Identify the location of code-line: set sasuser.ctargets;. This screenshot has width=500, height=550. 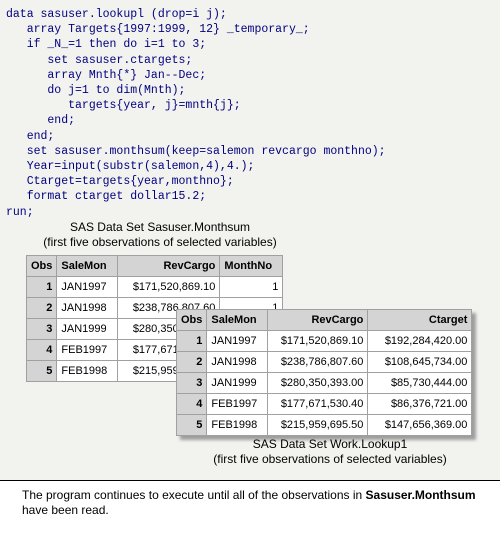
(99, 60).